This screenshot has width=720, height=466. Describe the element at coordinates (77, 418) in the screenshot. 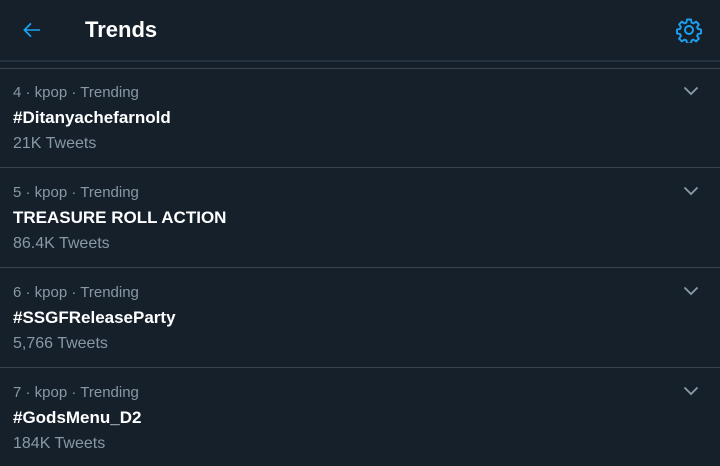

I see `trend-name: #GodsMenu_D2` at that location.